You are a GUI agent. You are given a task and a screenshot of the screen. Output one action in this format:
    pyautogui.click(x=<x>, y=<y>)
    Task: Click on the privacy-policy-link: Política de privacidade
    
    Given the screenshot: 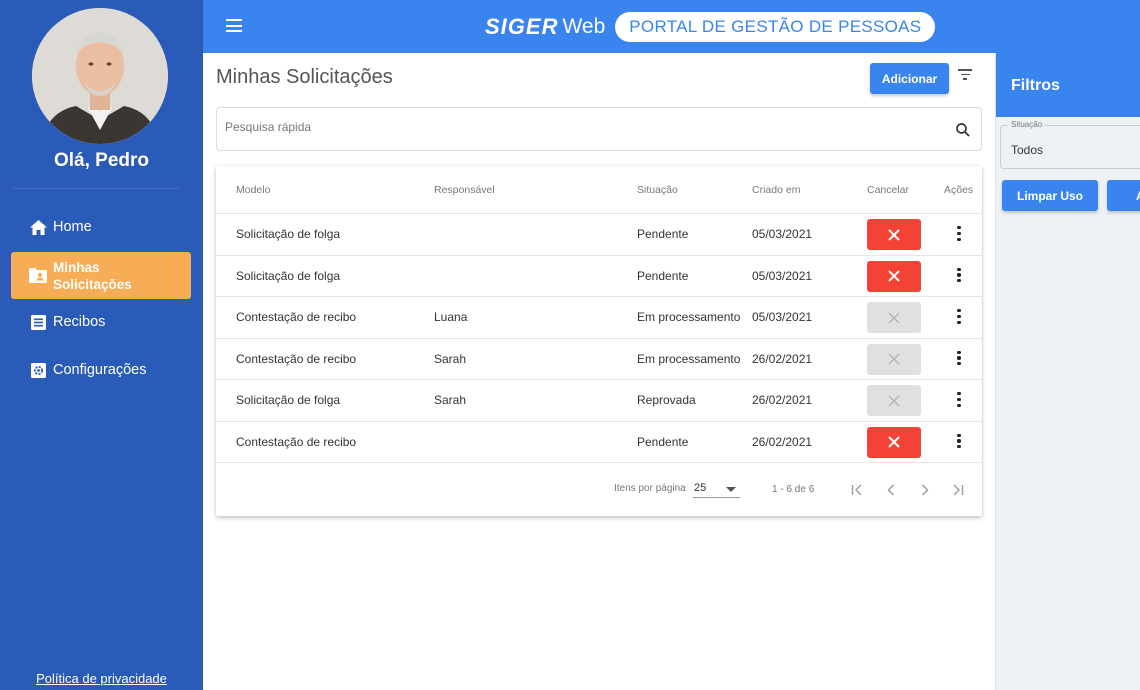 What is the action you would take?
    pyautogui.click(x=101, y=678)
    